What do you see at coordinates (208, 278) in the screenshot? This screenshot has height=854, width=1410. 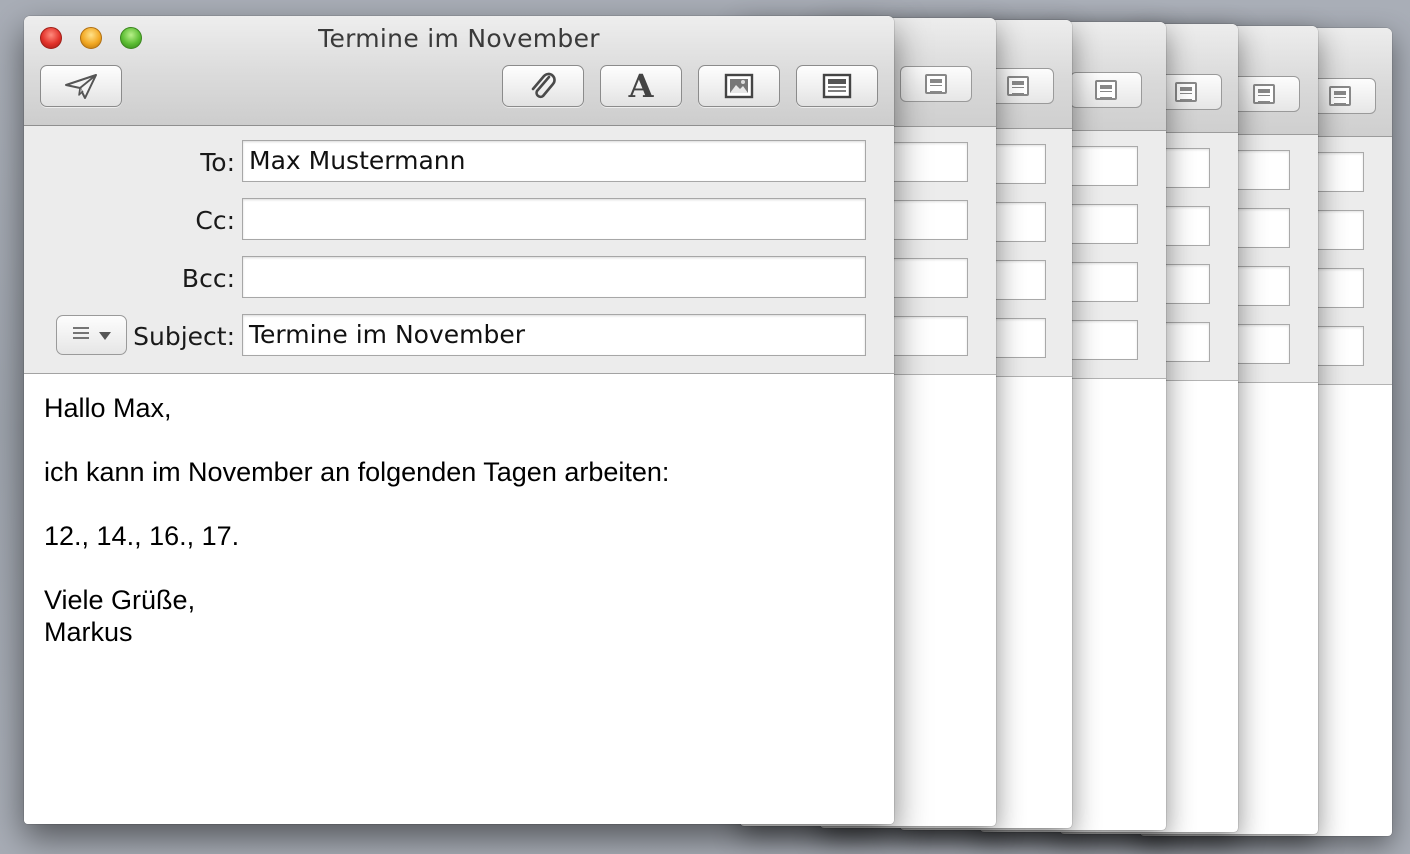 I see `bcc-label: Bcc:` at bounding box center [208, 278].